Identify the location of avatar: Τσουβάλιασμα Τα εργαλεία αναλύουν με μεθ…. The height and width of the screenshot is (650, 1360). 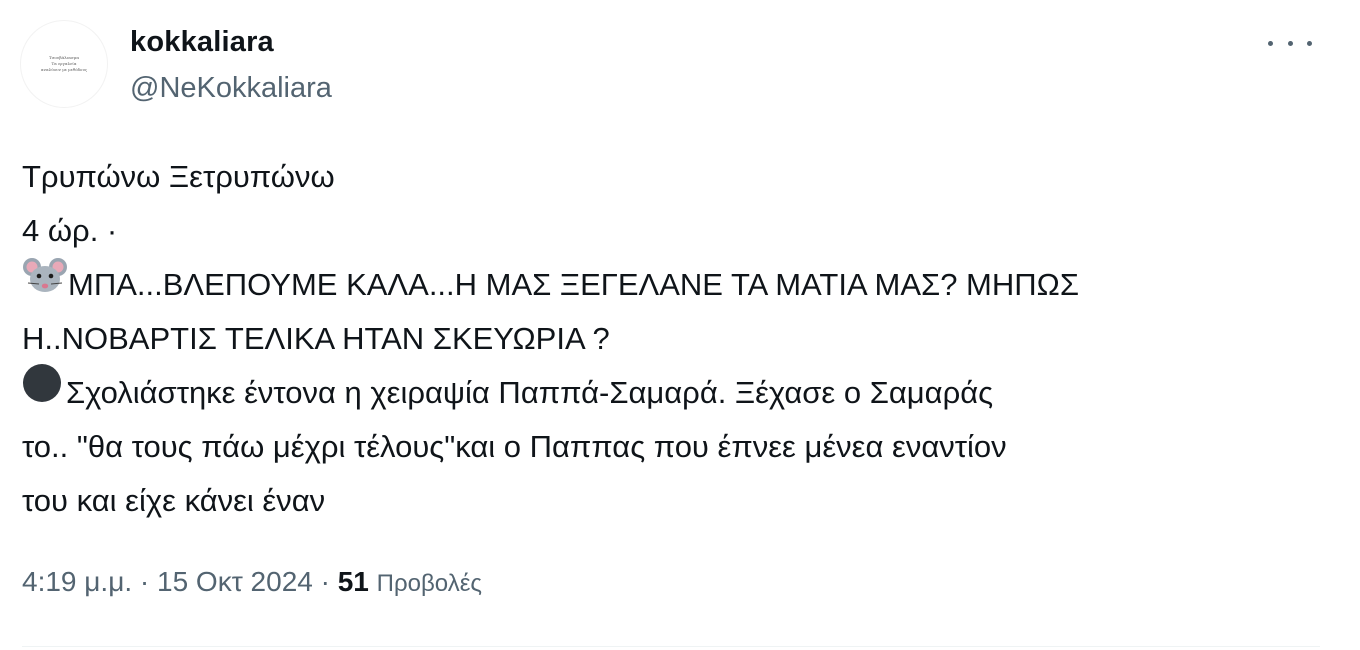
(64, 64).